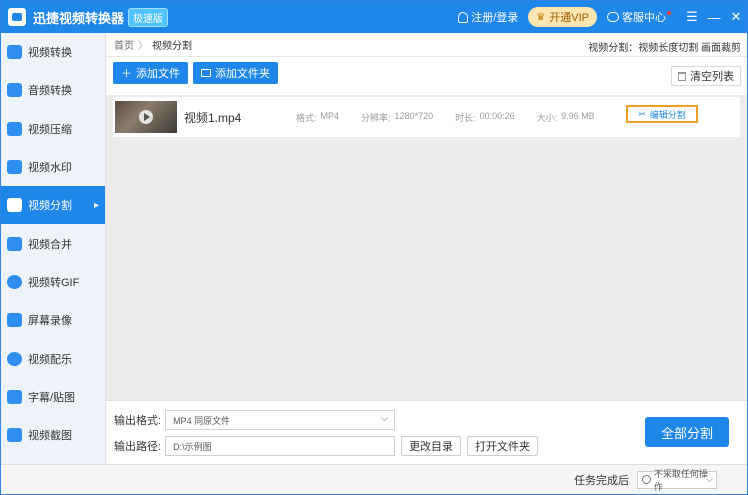 The width and height of the screenshot is (748, 495). I want to click on service-center-link: 客服中心, so click(639, 17).